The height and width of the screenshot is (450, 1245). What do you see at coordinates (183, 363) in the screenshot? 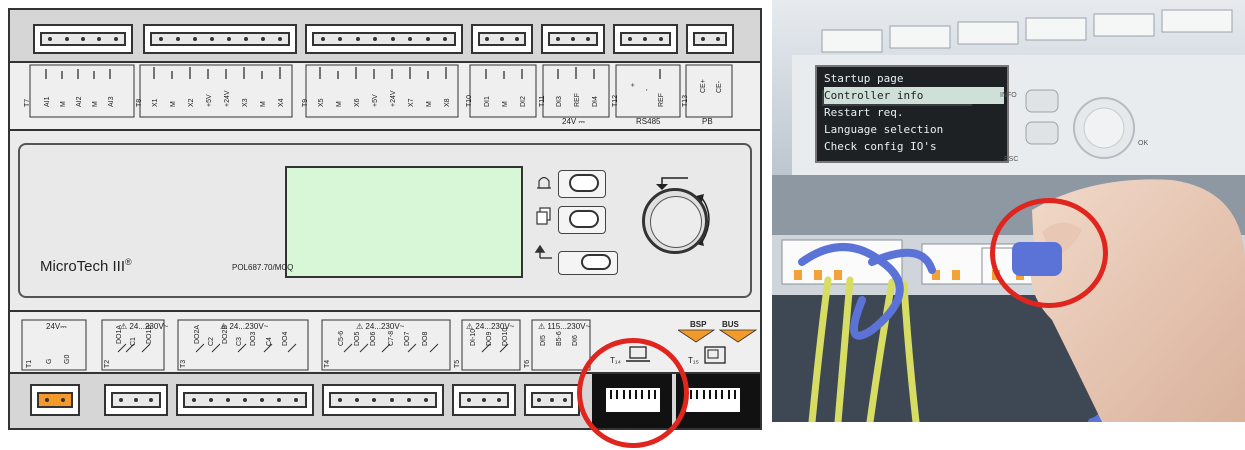
I see `term-t3: T3` at bounding box center [183, 363].